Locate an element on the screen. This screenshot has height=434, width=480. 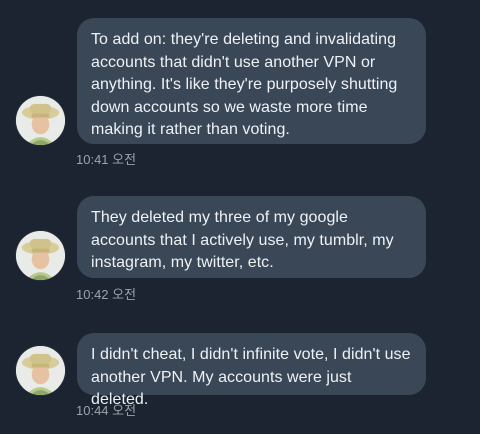
message-timestamp: 10:41 오전 is located at coordinates (106, 159).